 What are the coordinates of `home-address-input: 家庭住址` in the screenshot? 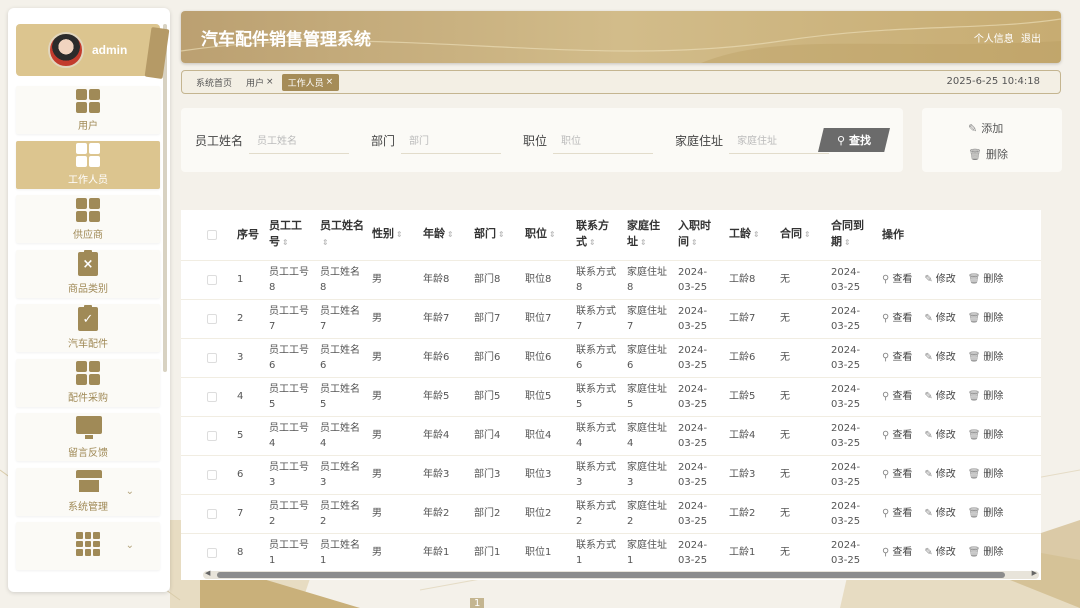 It's located at (779, 140).